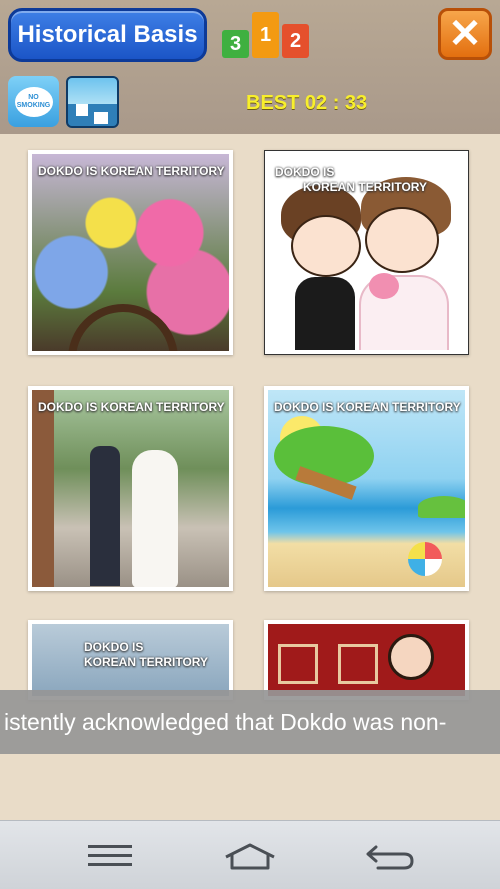 This screenshot has height=889, width=500. What do you see at coordinates (107, 35) in the screenshot?
I see `historical-basis-button: Historical Basis` at bounding box center [107, 35].